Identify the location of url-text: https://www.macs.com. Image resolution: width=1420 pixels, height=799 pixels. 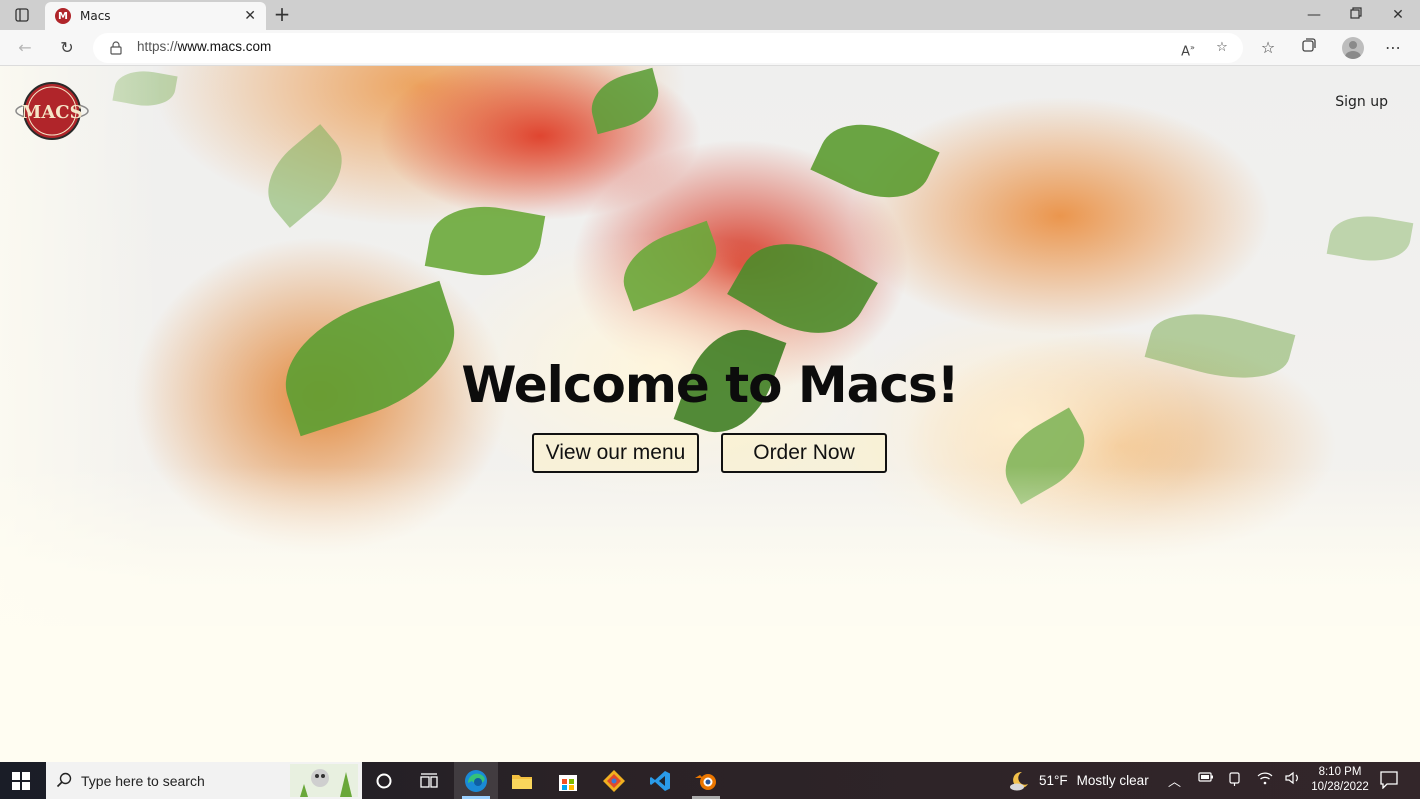
(204, 46).